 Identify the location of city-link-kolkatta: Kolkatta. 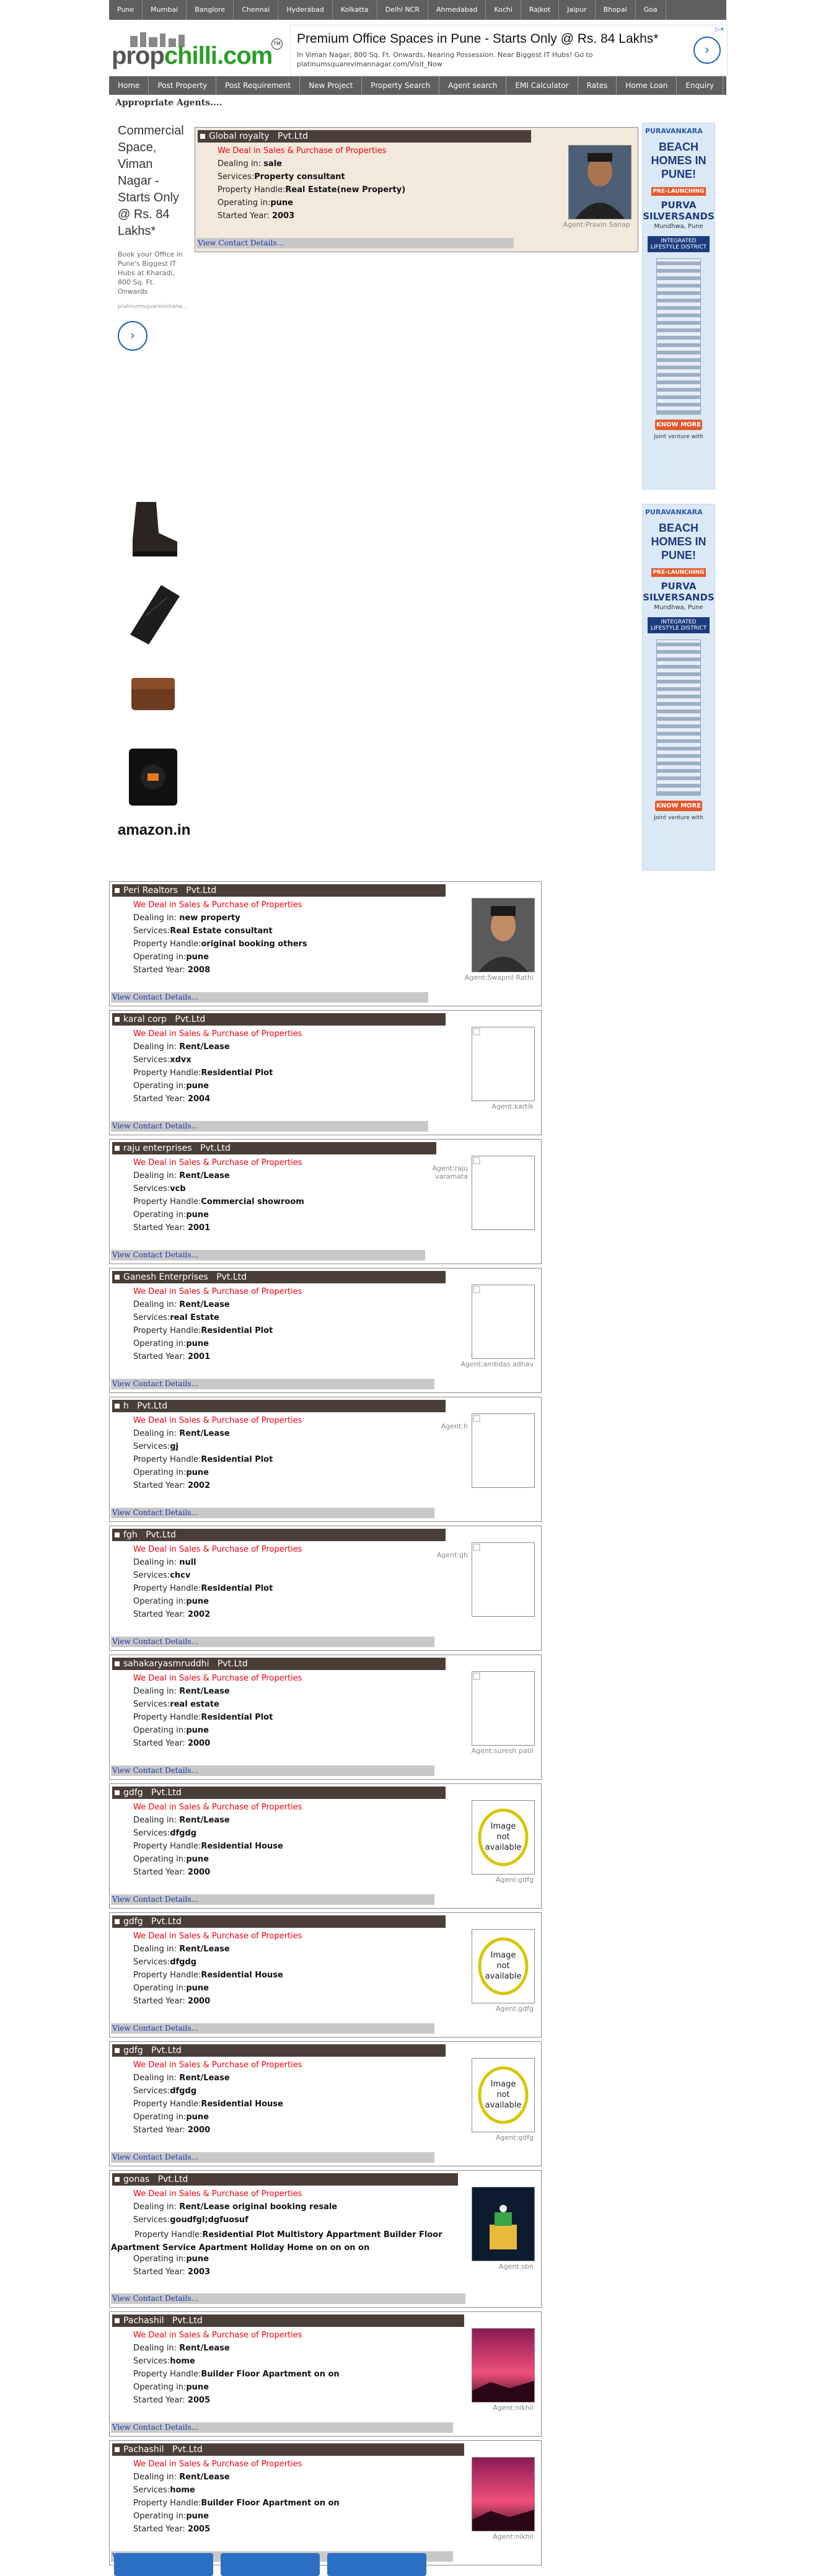
(355, 10).